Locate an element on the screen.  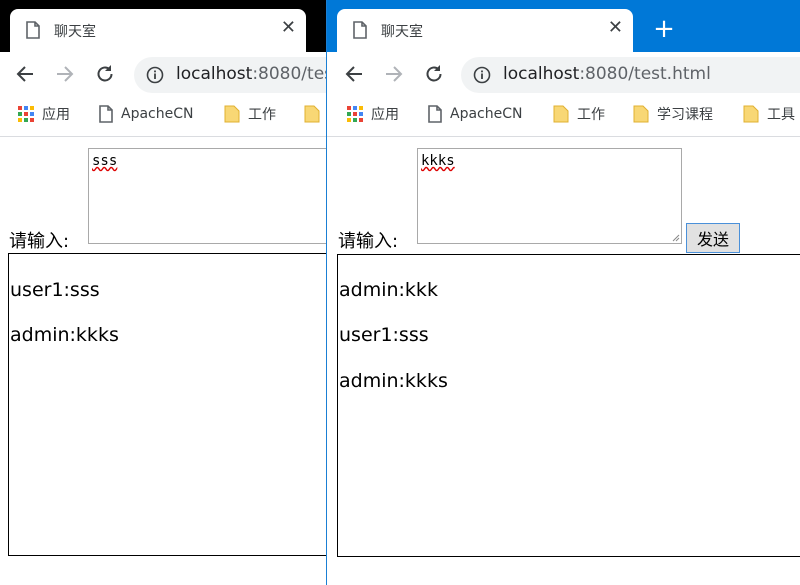
tab-strip: 聊天室 ✕ is located at coordinates (163, 26).